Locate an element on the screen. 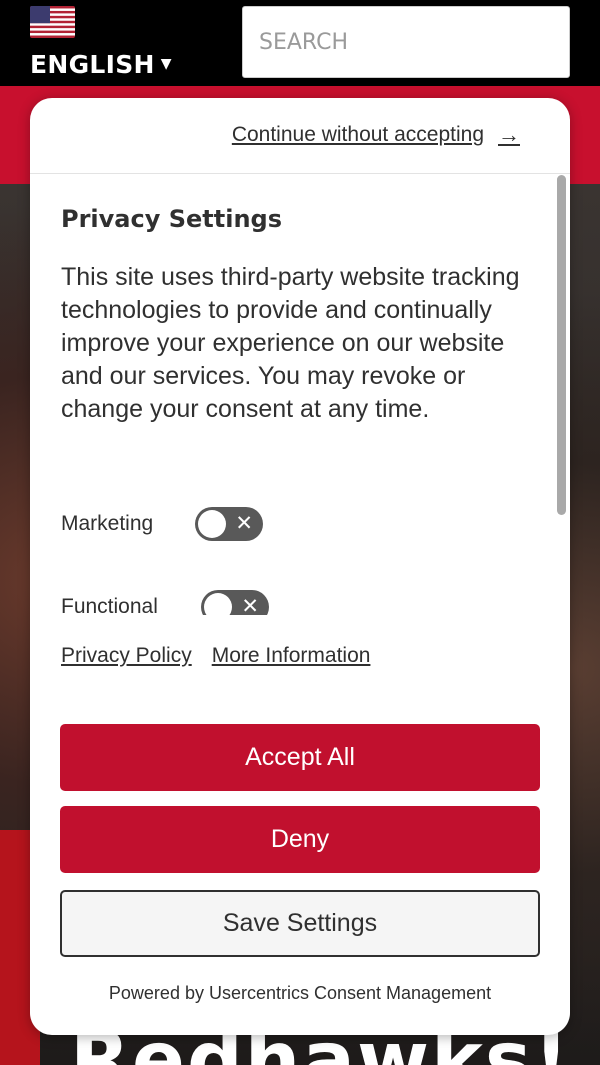 This screenshot has height=1065, width=600. marketing-toggle: ✕ is located at coordinates (229, 524).